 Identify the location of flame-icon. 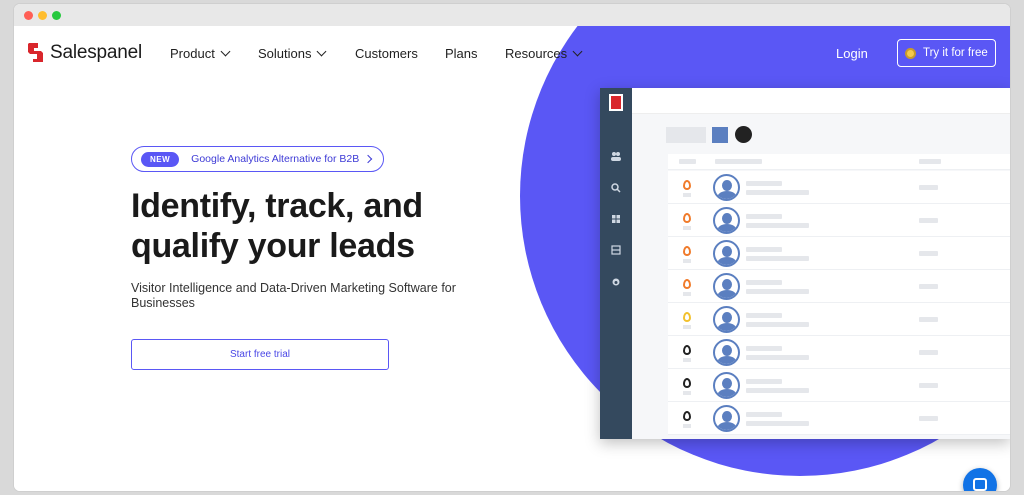
(616, 279).